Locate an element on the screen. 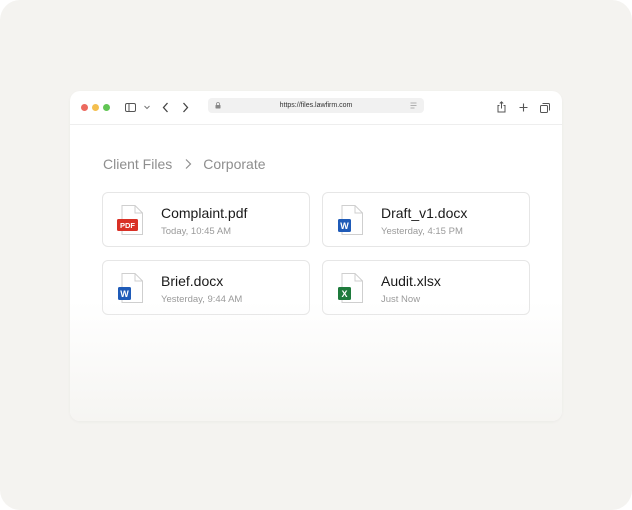 The height and width of the screenshot is (510, 632). file-name: Draft_v1.docx is located at coordinates (424, 213).